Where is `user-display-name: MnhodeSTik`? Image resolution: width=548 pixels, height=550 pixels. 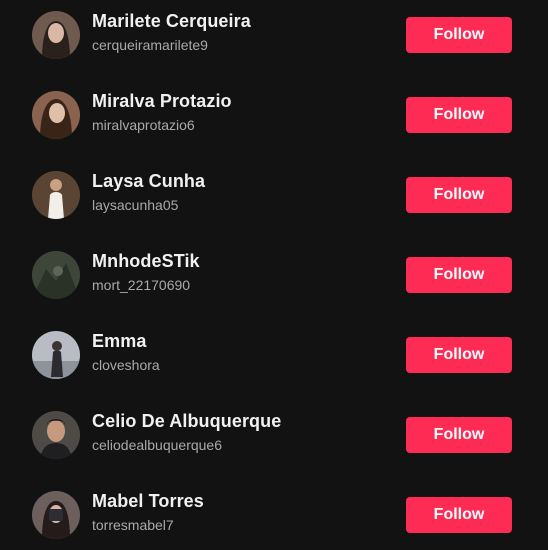
user-display-name: MnhodeSTik is located at coordinates (146, 261).